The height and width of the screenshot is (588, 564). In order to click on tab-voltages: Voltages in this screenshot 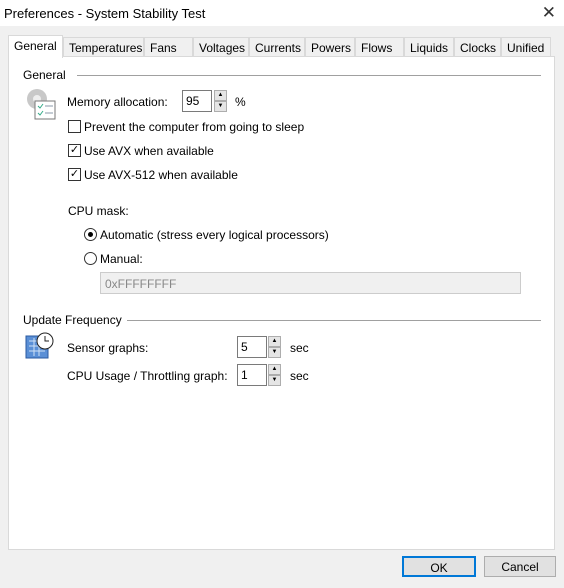, I will do `click(221, 47)`.